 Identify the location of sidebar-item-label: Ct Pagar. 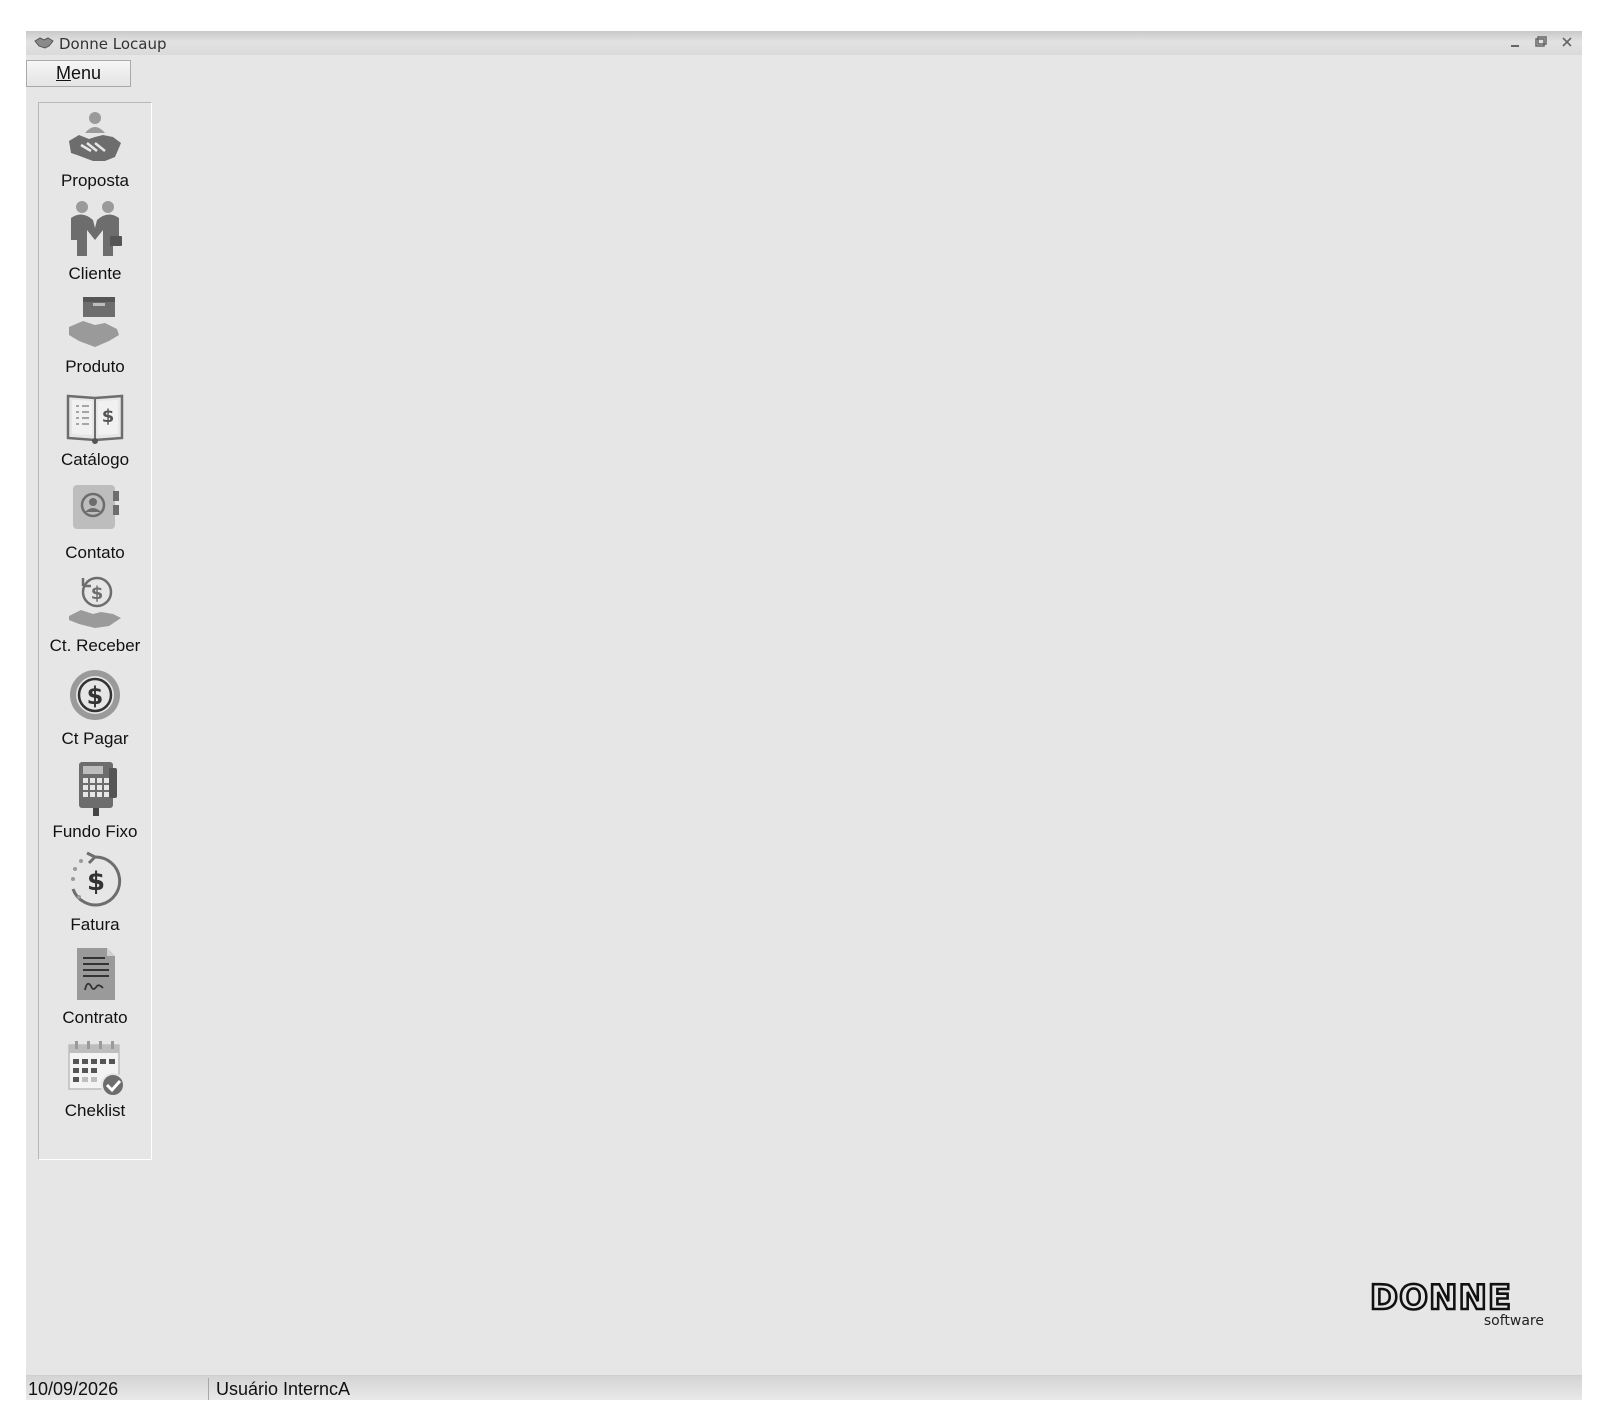
(95, 738).